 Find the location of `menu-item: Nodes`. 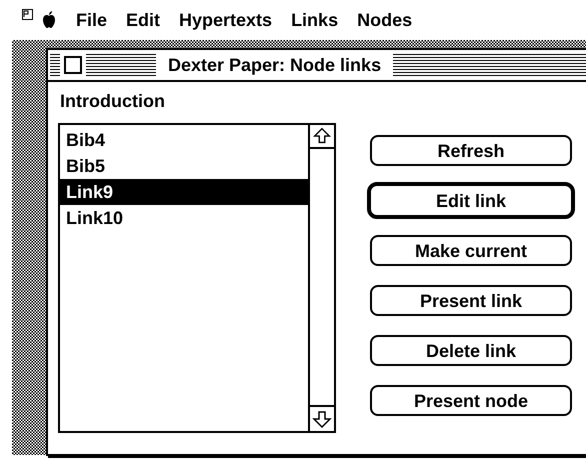

menu-item: Nodes is located at coordinates (384, 20).